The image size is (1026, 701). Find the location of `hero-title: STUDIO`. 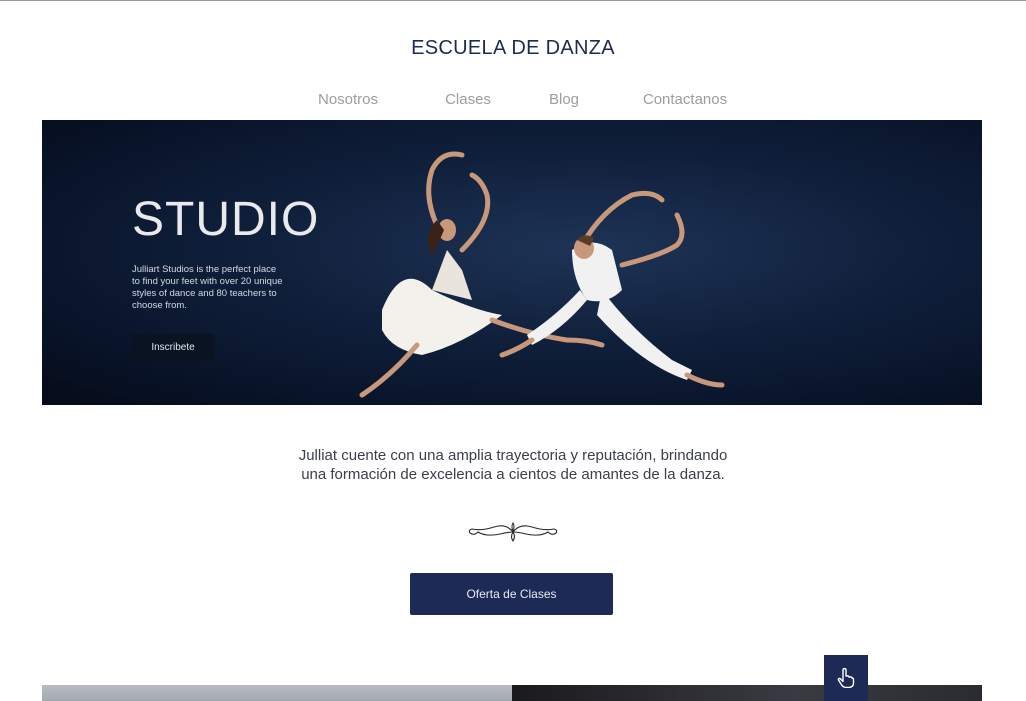

hero-title: STUDIO is located at coordinates (226, 219).